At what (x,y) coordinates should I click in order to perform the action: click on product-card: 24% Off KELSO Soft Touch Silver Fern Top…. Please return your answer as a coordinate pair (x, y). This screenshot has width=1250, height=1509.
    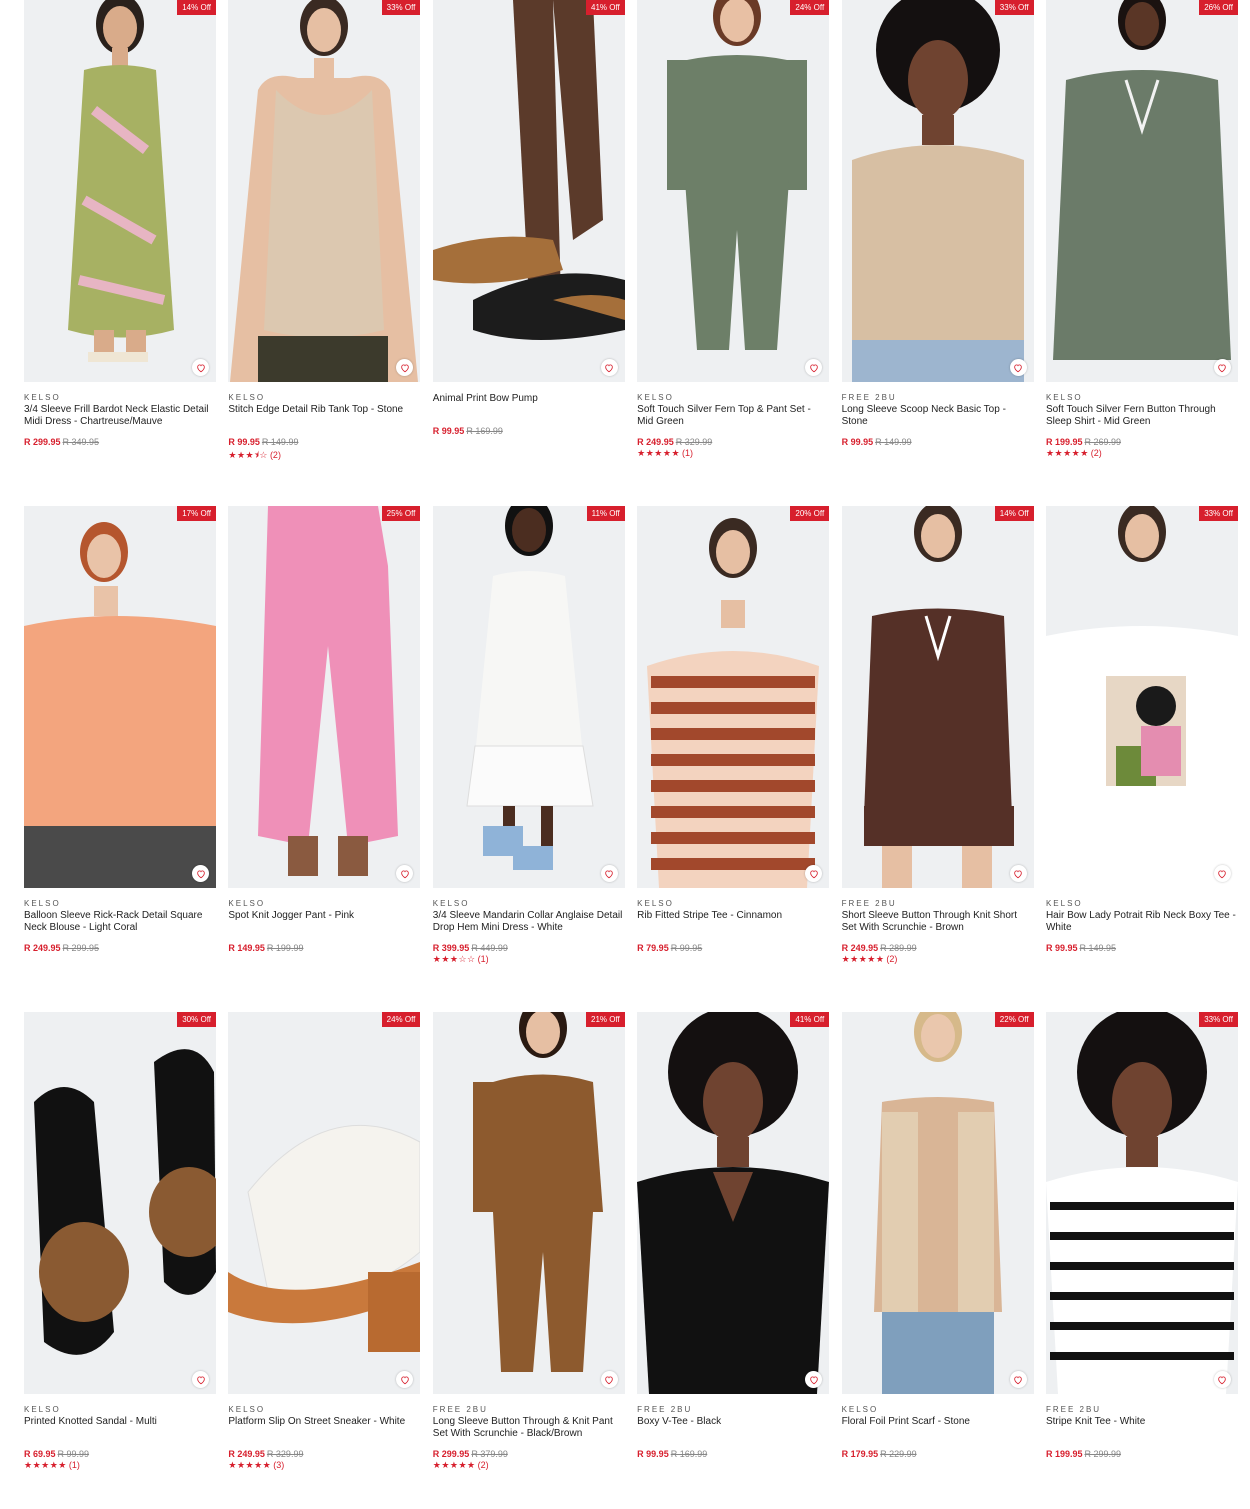
    Looking at the image, I should click on (733, 253).